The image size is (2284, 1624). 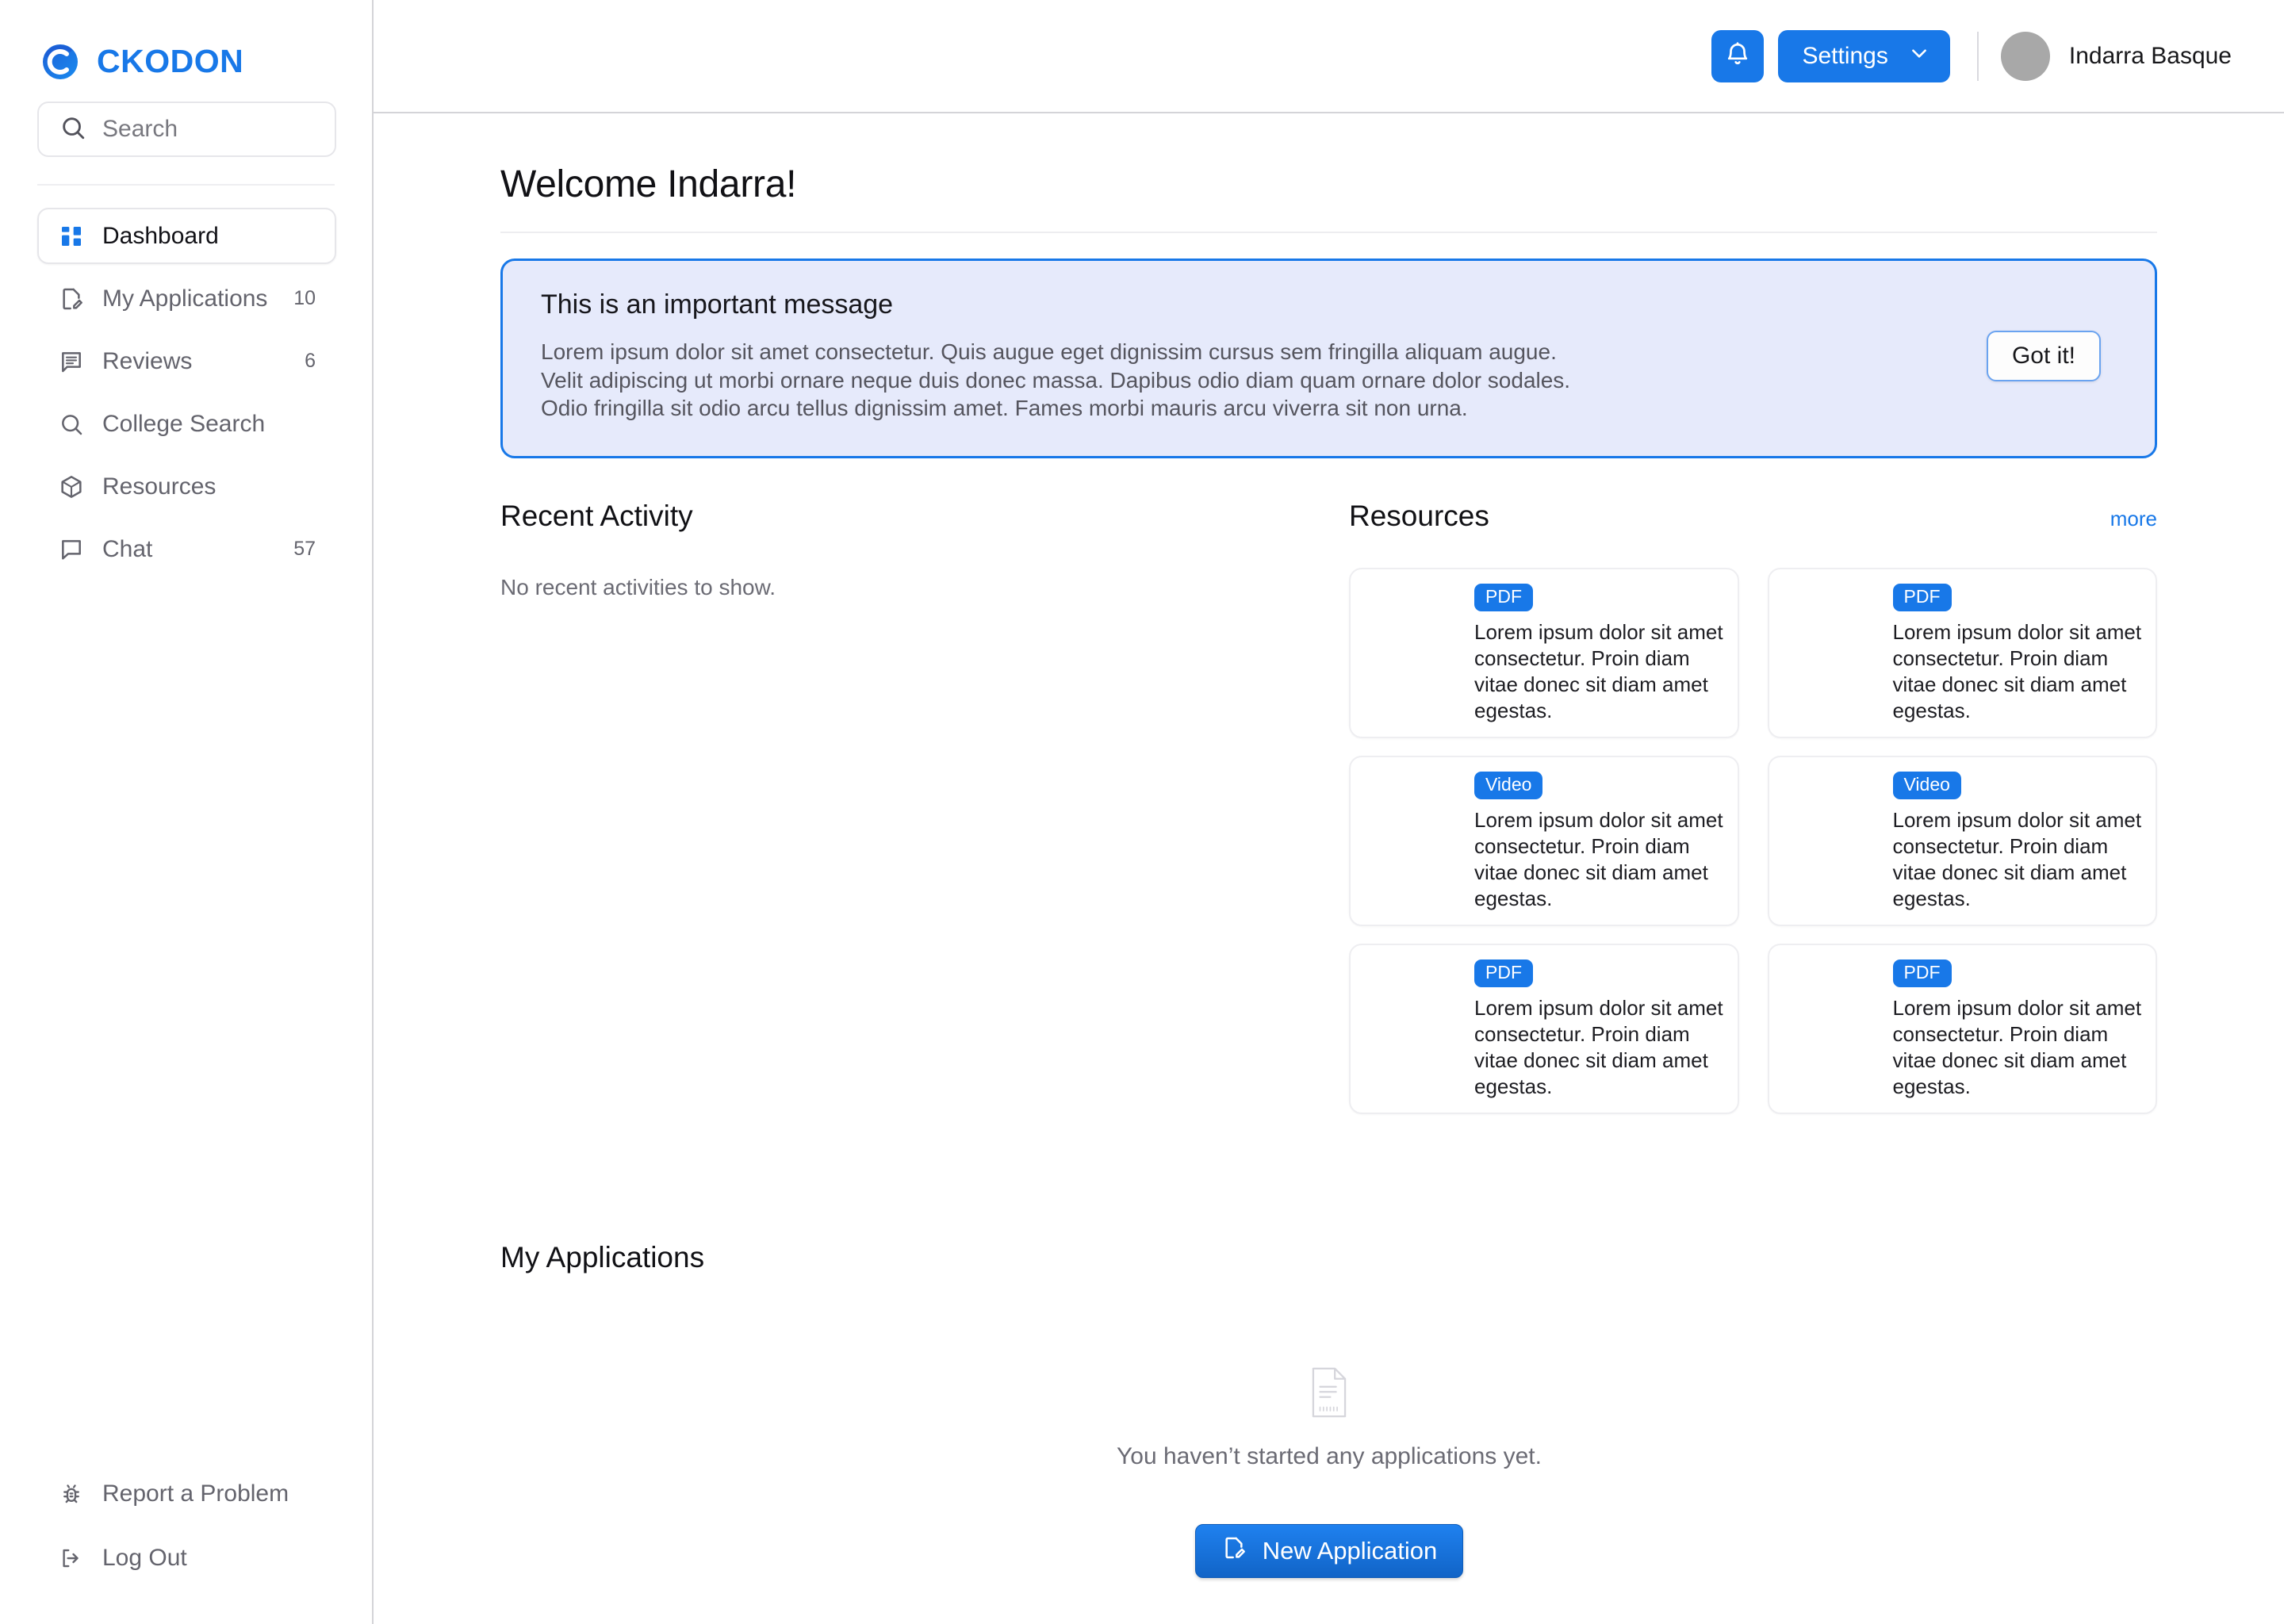 I want to click on sidebar-item-my-applications: My Applications 10, so click(x=186, y=298).